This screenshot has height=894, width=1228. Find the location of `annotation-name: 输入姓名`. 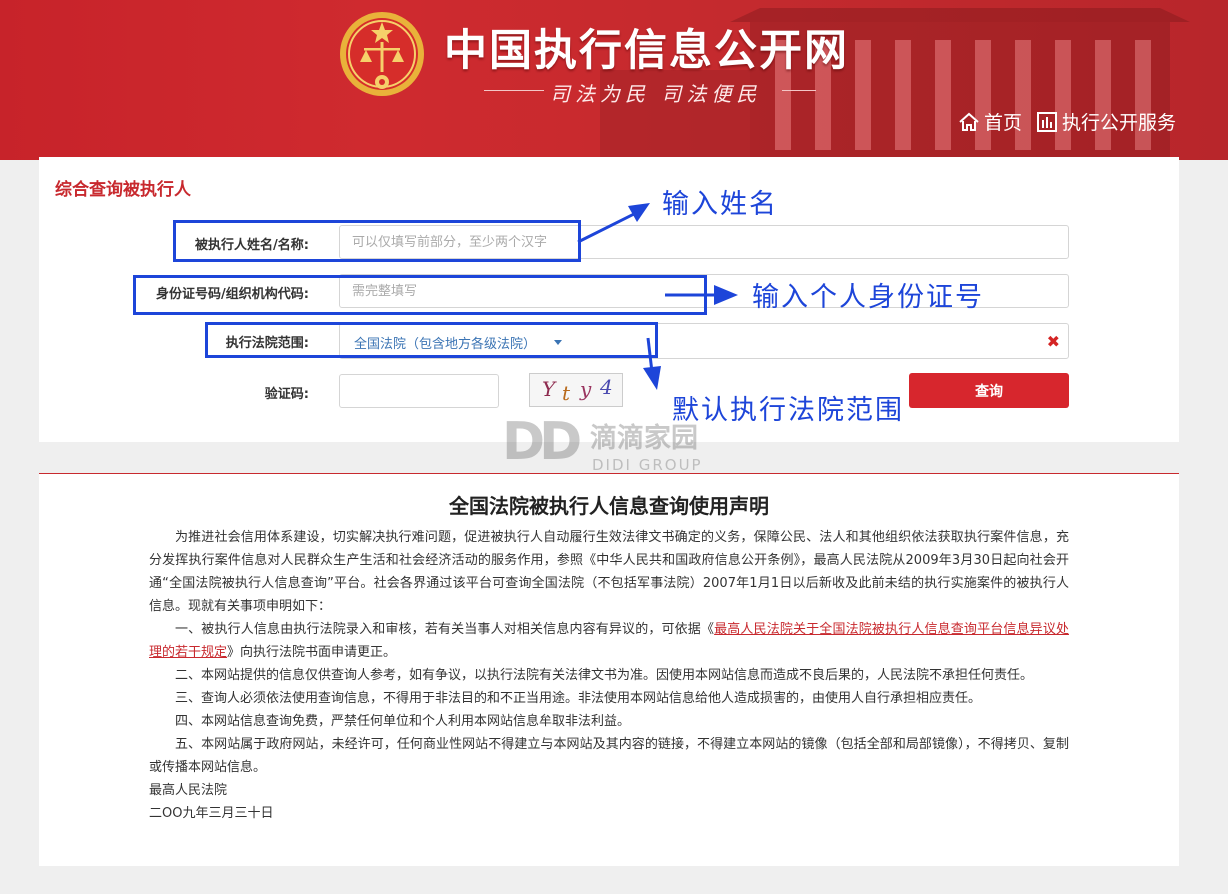

annotation-name: 输入姓名 is located at coordinates (720, 204).